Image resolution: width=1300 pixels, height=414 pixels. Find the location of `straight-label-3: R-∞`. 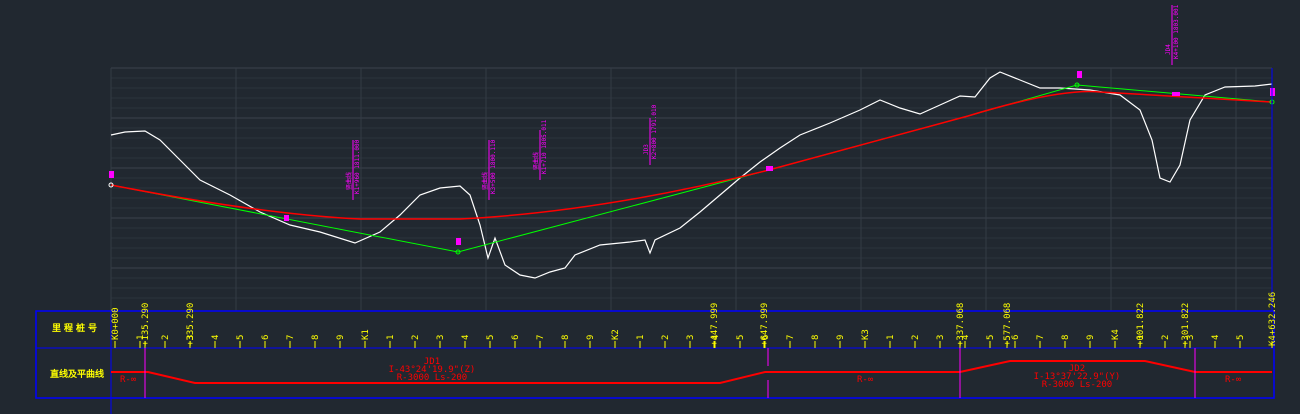

straight-label-3: R-∞ is located at coordinates (1233, 380).